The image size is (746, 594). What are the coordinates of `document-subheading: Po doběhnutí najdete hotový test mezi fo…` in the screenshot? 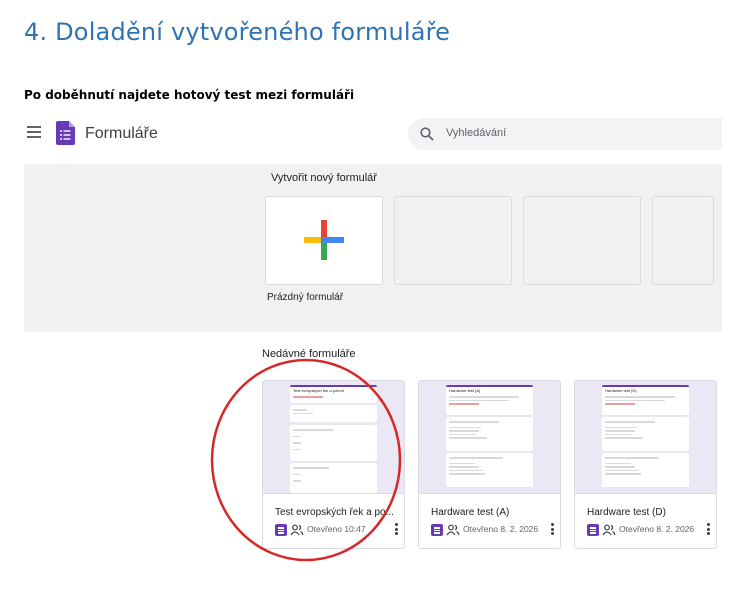 It's located at (189, 95).